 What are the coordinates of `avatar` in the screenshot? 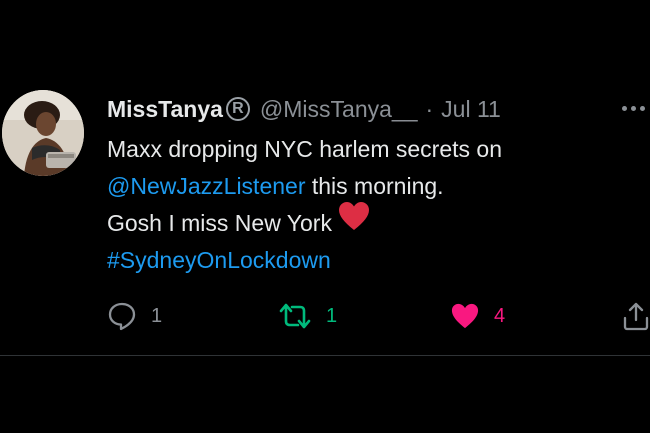 It's located at (43, 133).